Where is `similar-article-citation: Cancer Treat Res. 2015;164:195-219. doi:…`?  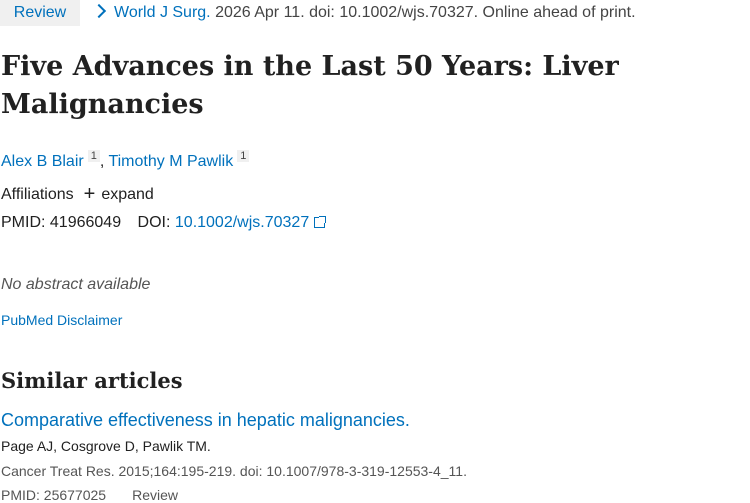 similar-article-citation: Cancer Treat Res. 2015;164:195-219. doi:… is located at coordinates (234, 471).